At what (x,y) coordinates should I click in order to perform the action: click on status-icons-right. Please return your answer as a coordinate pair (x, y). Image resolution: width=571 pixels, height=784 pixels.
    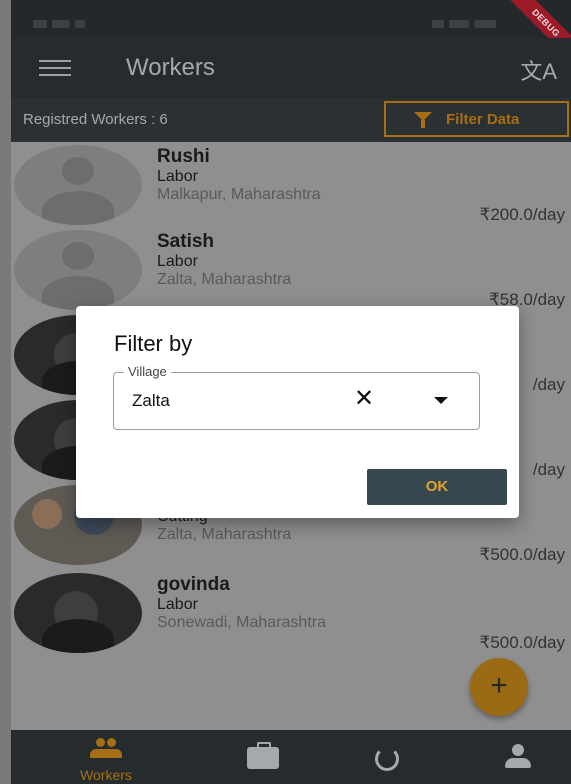
    Looking at the image, I should click on (466, 24).